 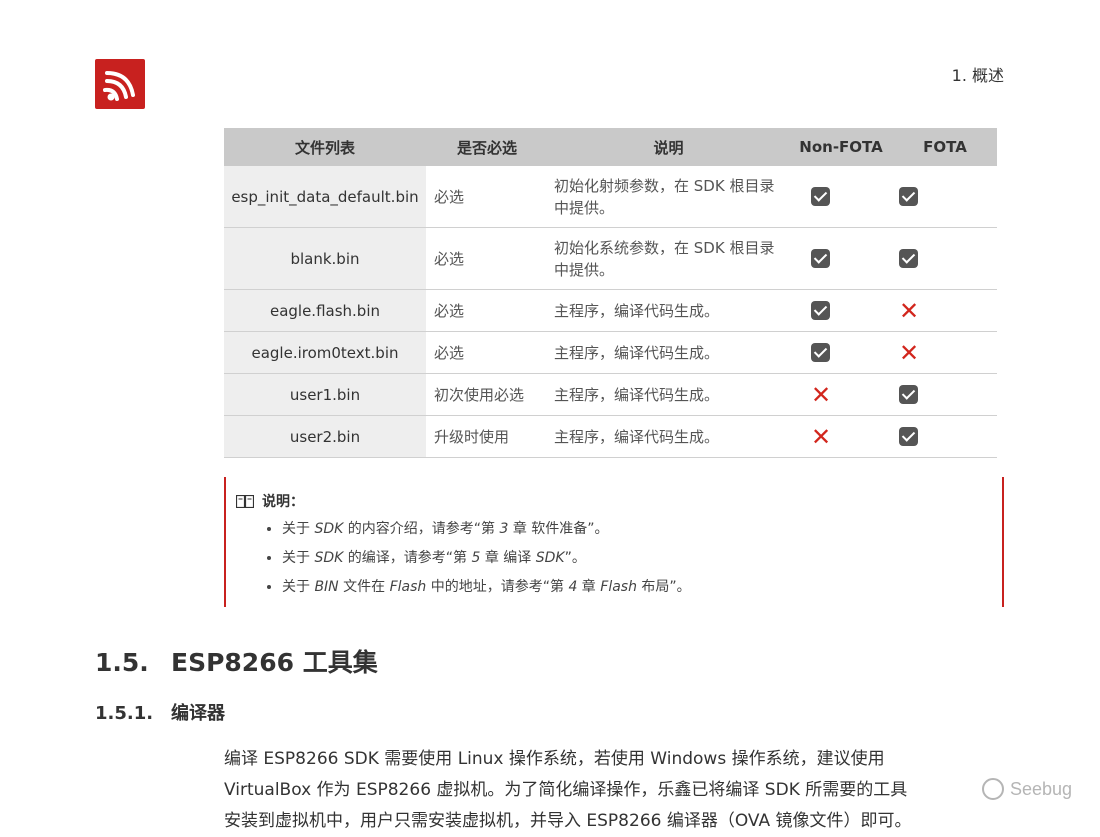 What do you see at coordinates (325, 352) in the screenshot?
I see `file-name-cell: eagle.irom0text.bin` at bounding box center [325, 352].